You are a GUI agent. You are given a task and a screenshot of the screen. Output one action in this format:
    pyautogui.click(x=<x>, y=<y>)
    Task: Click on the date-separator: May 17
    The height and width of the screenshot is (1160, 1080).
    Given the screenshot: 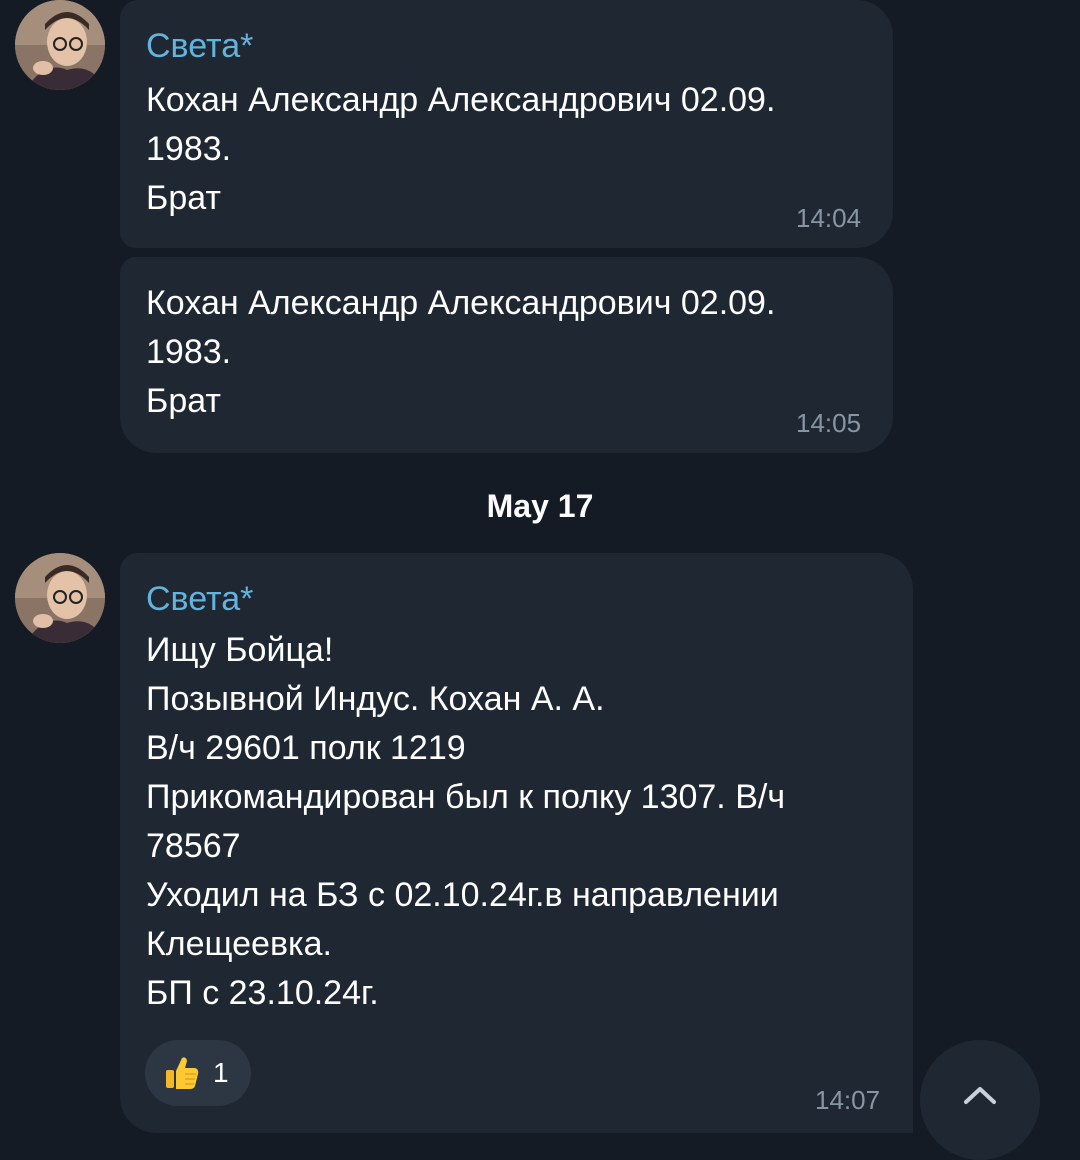 What is the action you would take?
    pyautogui.click(x=540, y=506)
    